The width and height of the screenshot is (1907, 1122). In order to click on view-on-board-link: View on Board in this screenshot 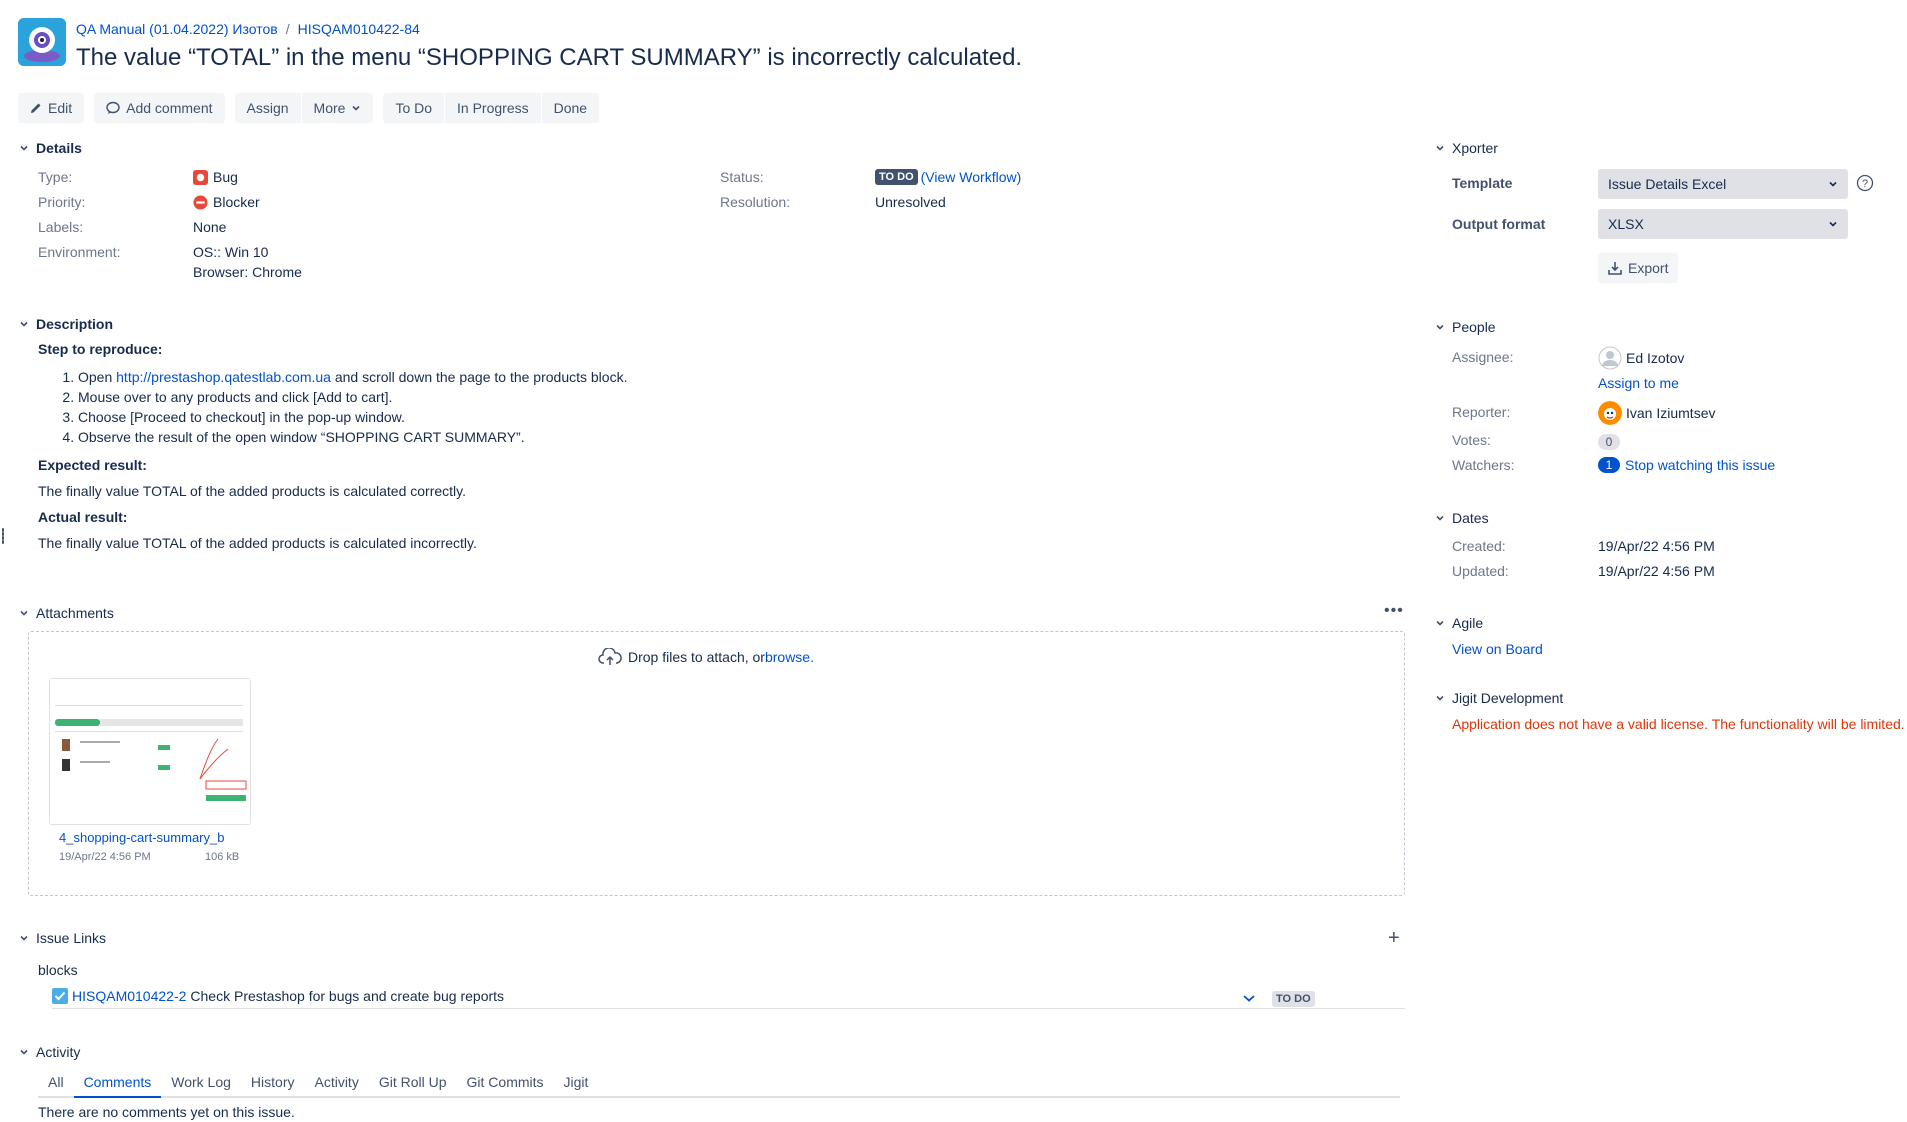, I will do `click(1497, 649)`.